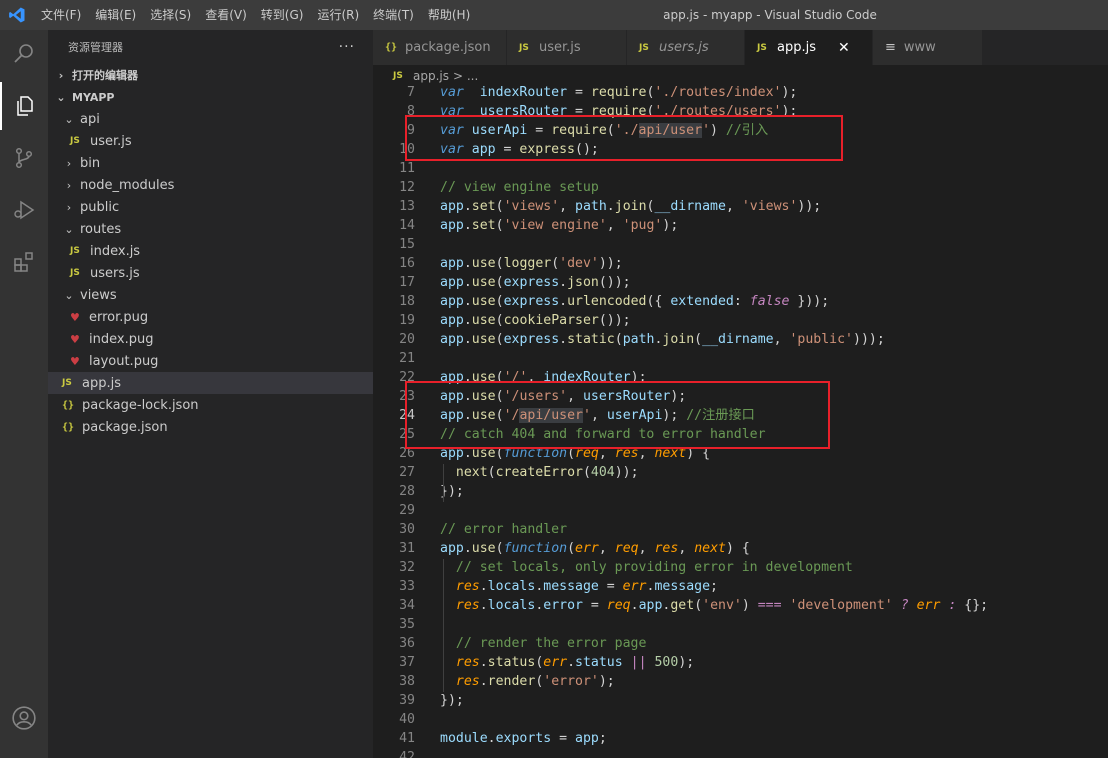 The image size is (1108, 758). What do you see at coordinates (24, 158) in the screenshot?
I see `source-control-icon` at bounding box center [24, 158].